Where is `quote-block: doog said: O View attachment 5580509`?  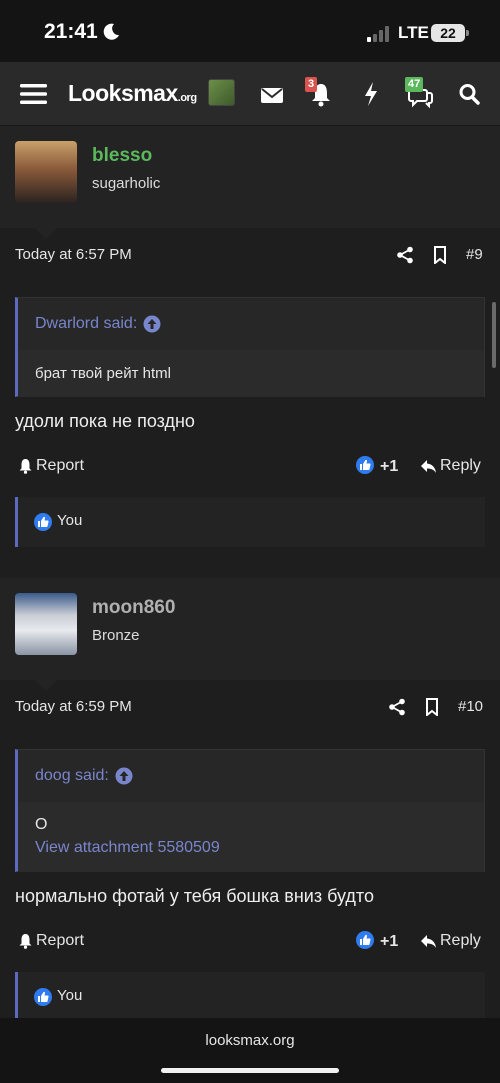
quote-block: doog said: O View attachment 5580509 is located at coordinates (250, 810).